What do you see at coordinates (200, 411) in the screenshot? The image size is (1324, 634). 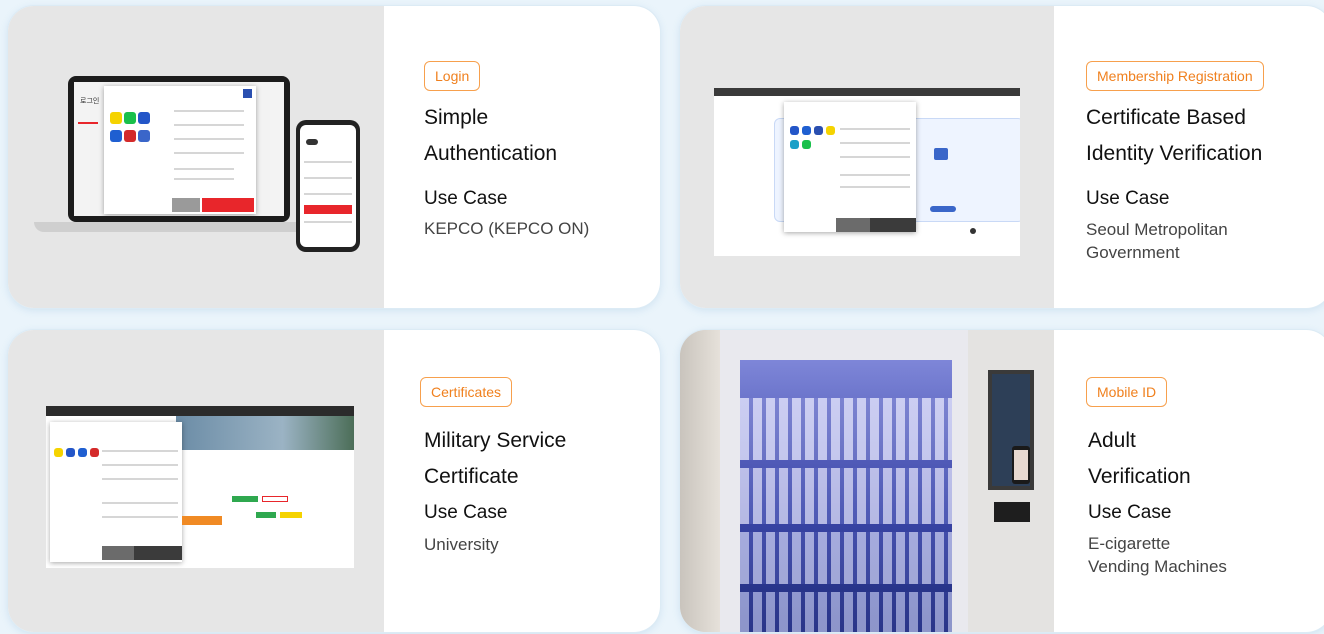 I see `browser-bar` at bounding box center [200, 411].